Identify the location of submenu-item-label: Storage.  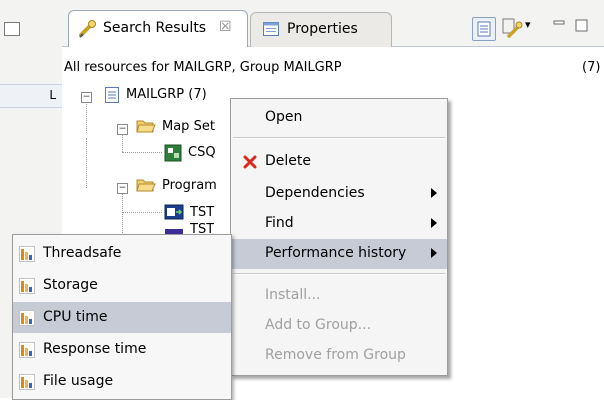
(70, 285).